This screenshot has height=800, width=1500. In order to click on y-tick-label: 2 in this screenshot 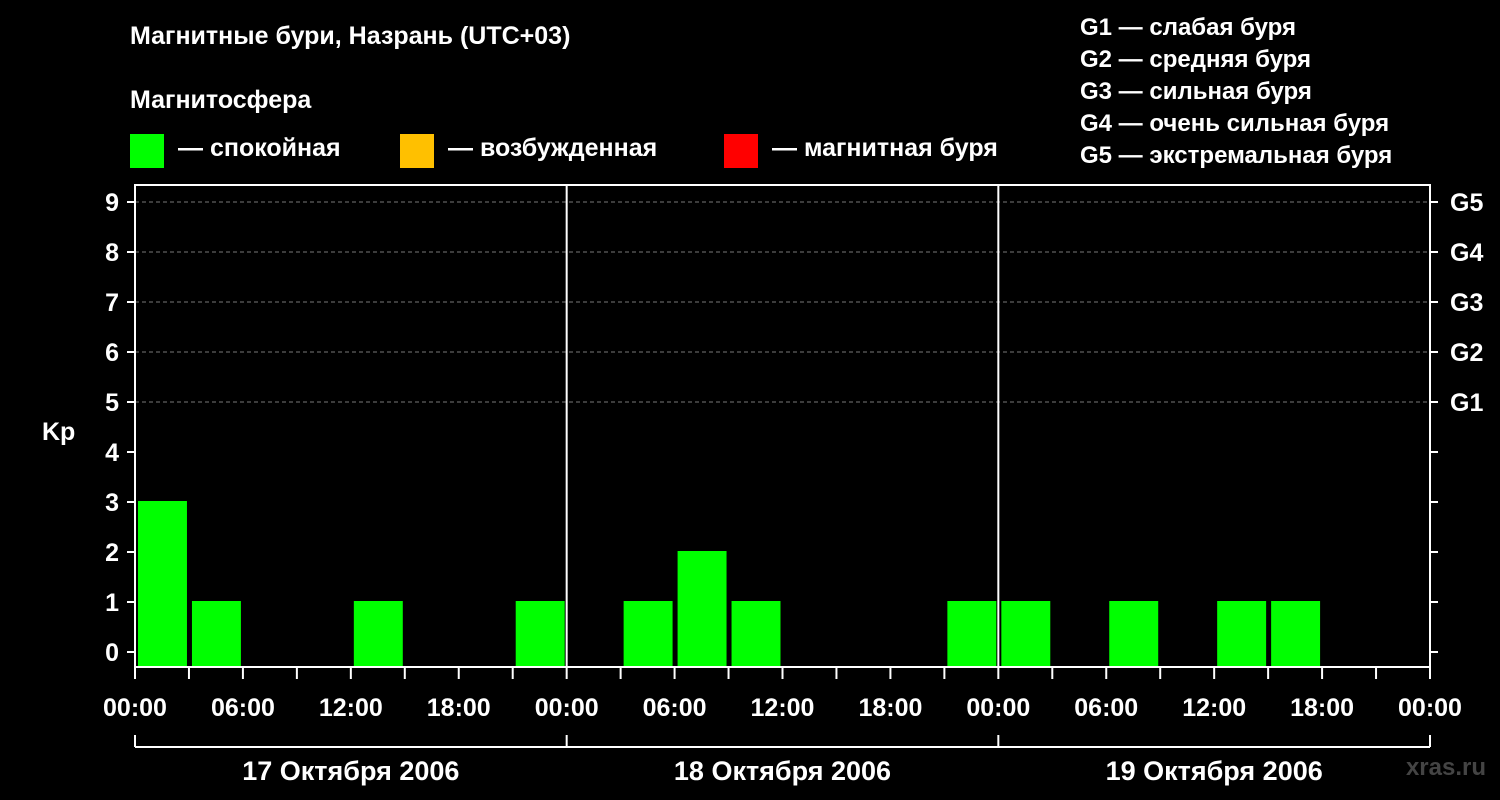, I will do `click(112, 553)`.